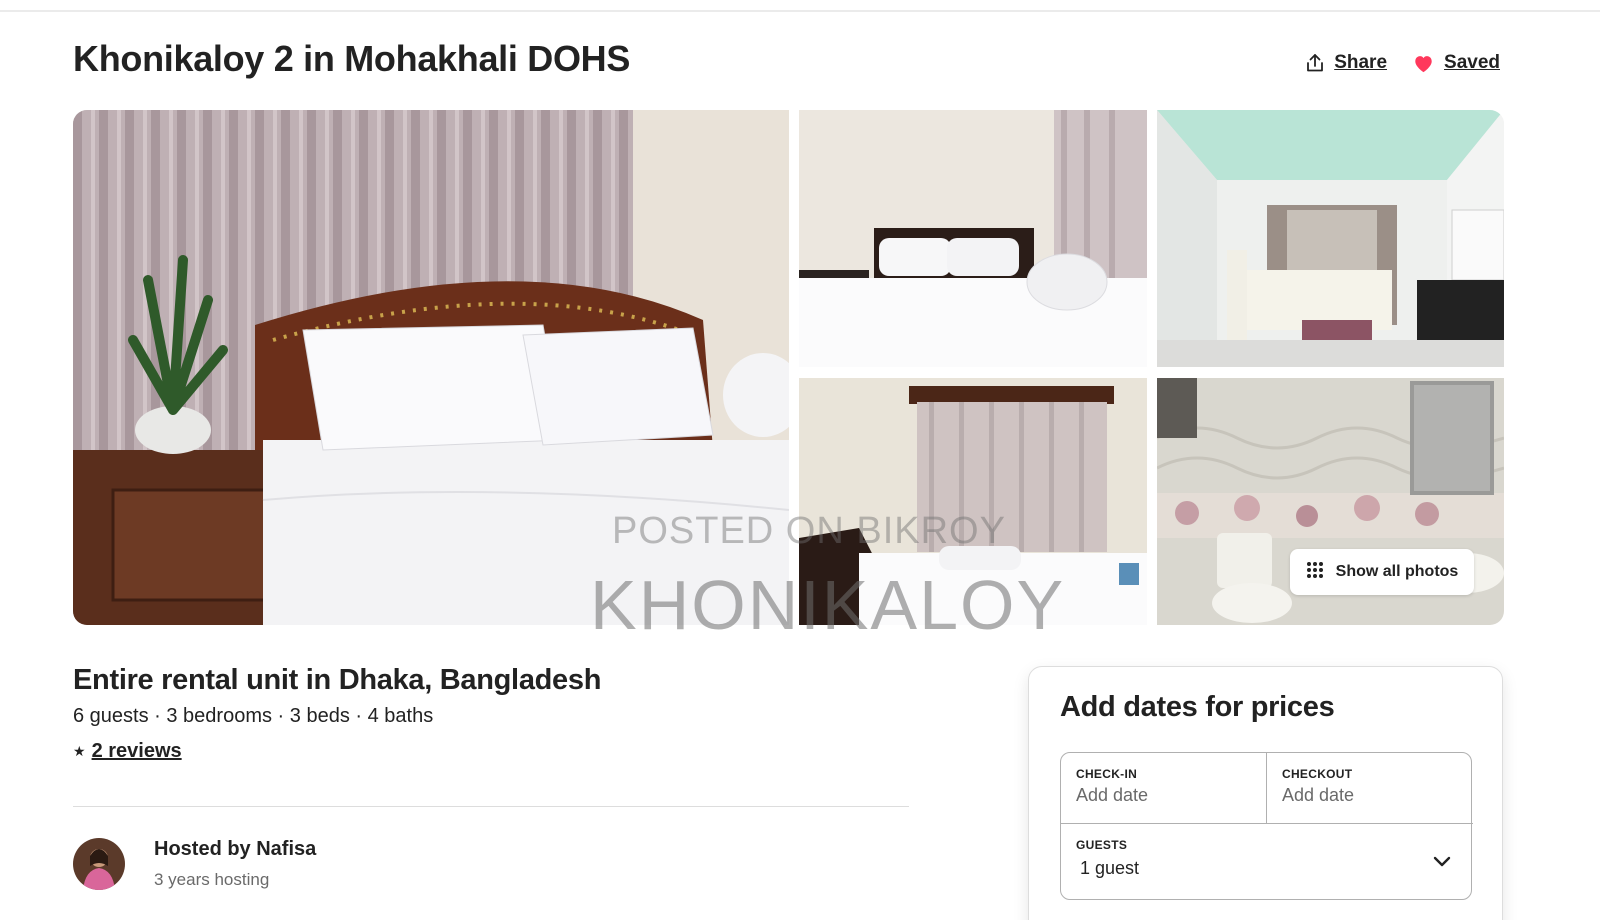 The width and height of the screenshot is (1600, 920). Describe the element at coordinates (99, 864) in the screenshot. I see `host-avatar` at that location.